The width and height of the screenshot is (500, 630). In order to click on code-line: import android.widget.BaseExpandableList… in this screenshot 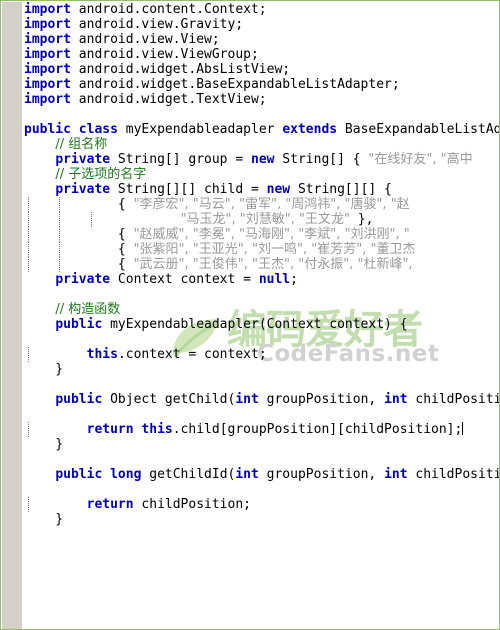, I will do `click(261, 84)`.